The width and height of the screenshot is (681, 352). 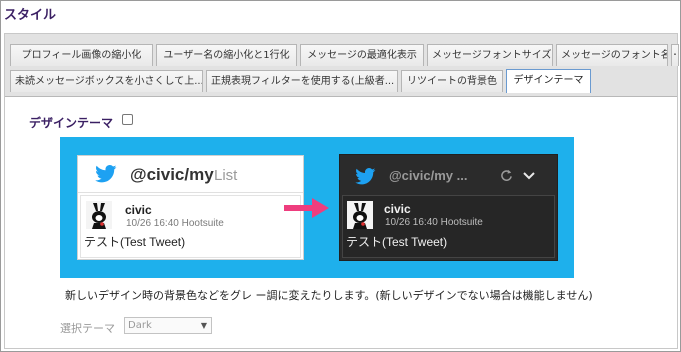 I want to click on tab-more: ･, so click(x=675, y=55).